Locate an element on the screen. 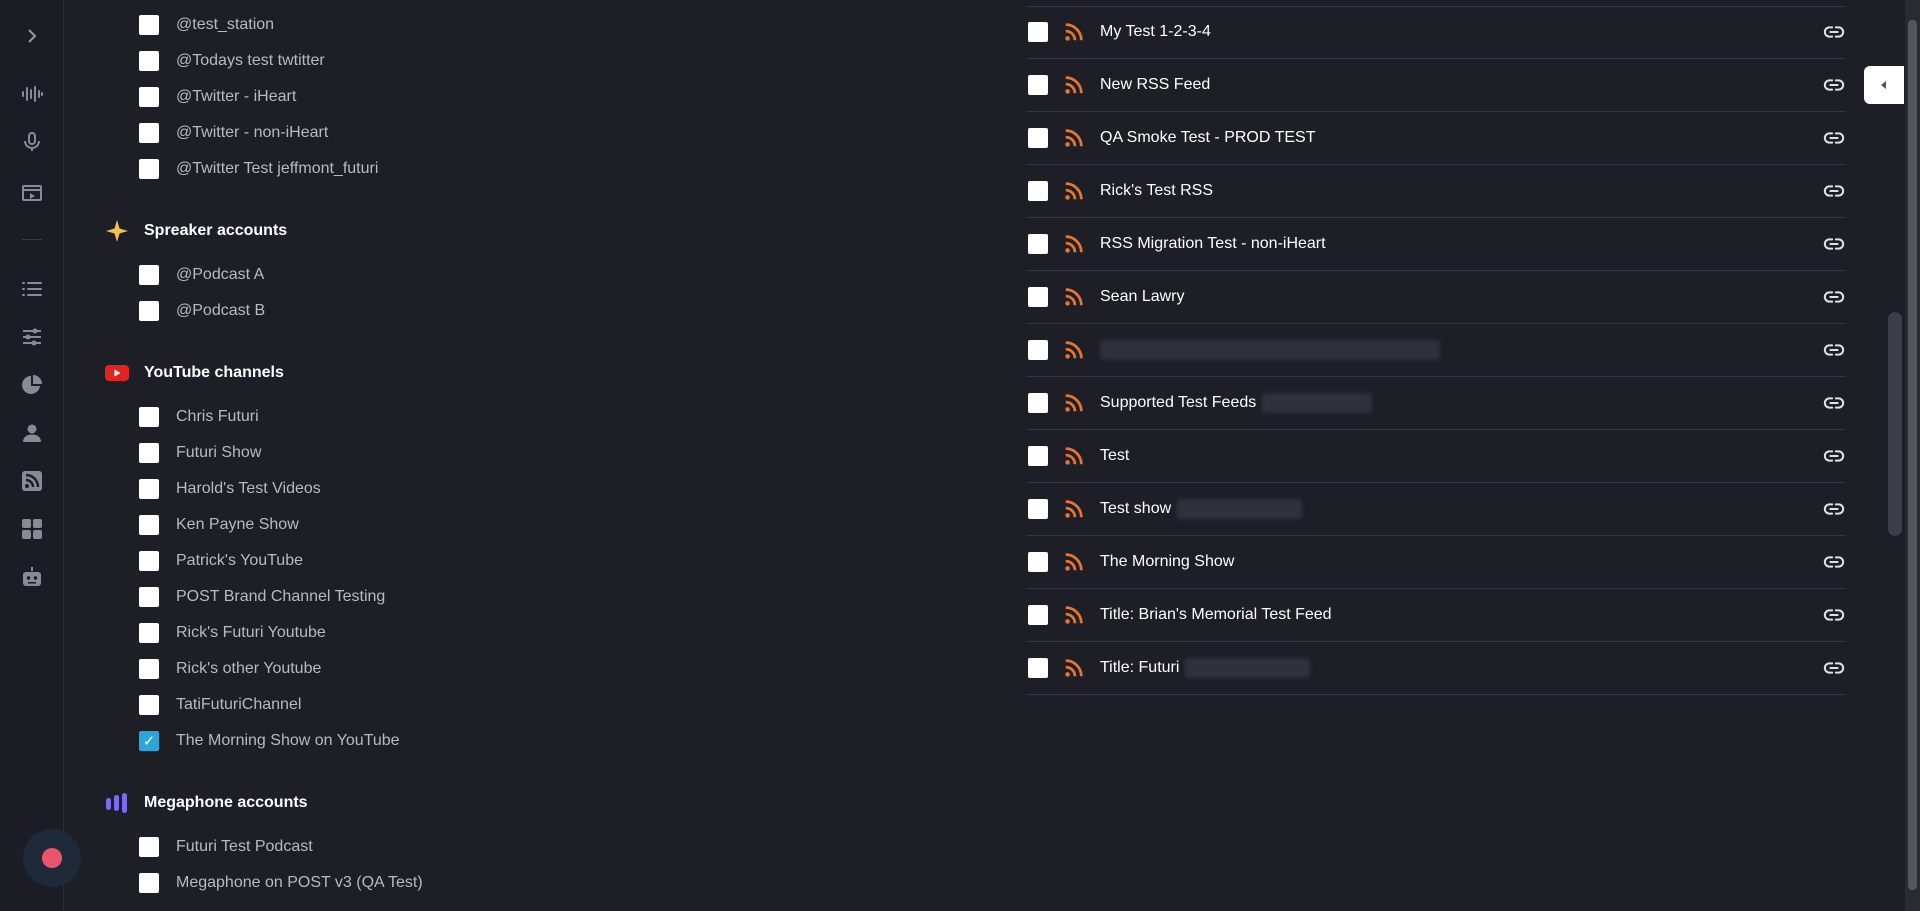 This screenshot has height=911, width=1920. rss-feed-row: RSS Migration Test - non-iHeart is located at coordinates (1436, 244).